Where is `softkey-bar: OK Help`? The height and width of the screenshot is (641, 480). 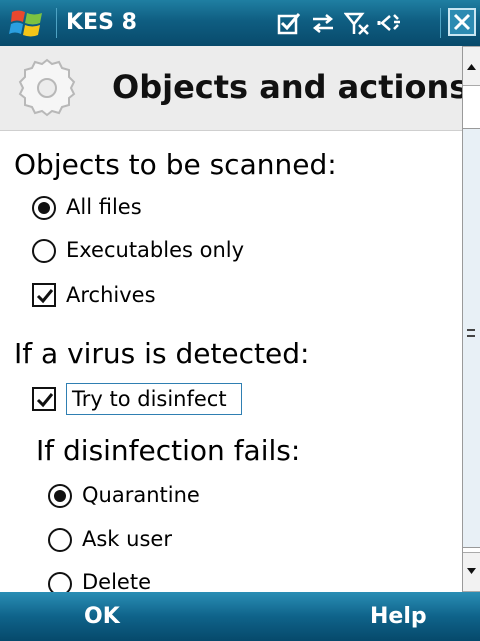
softkey-bar: OK Help is located at coordinates (240, 616).